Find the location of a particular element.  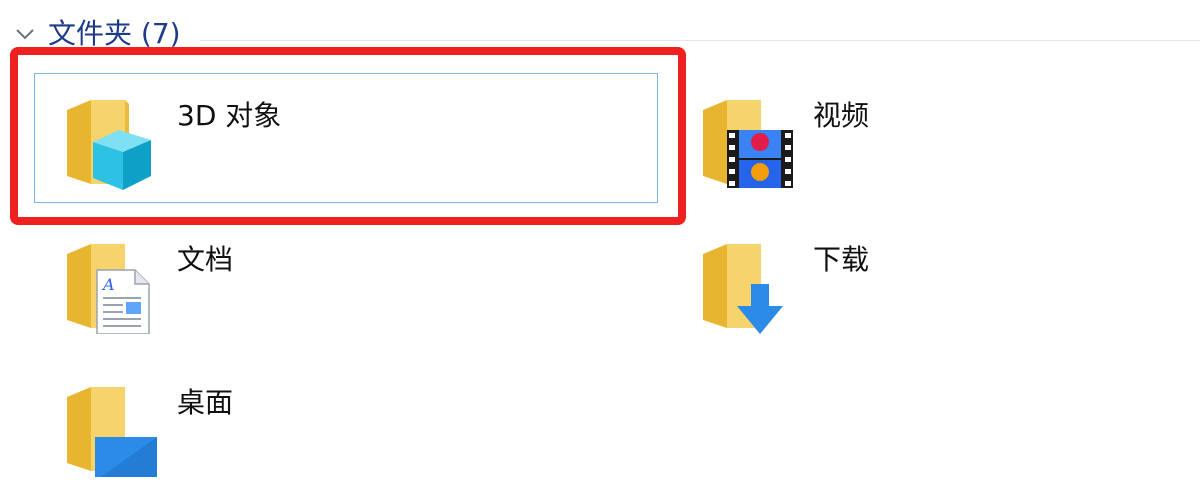

group-divider is located at coordinates (700, 40).